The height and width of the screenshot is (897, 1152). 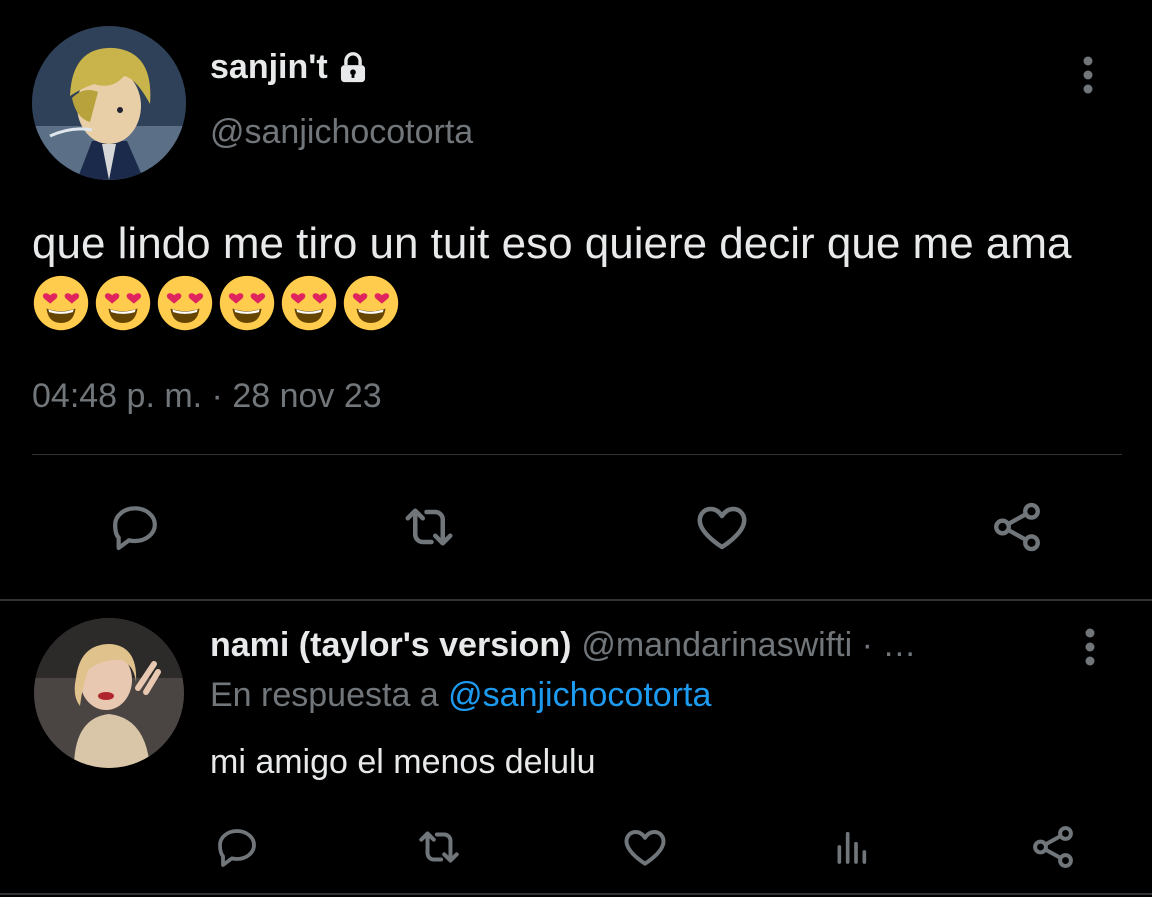 What do you see at coordinates (353, 68) in the screenshot?
I see `lock-icon` at bounding box center [353, 68].